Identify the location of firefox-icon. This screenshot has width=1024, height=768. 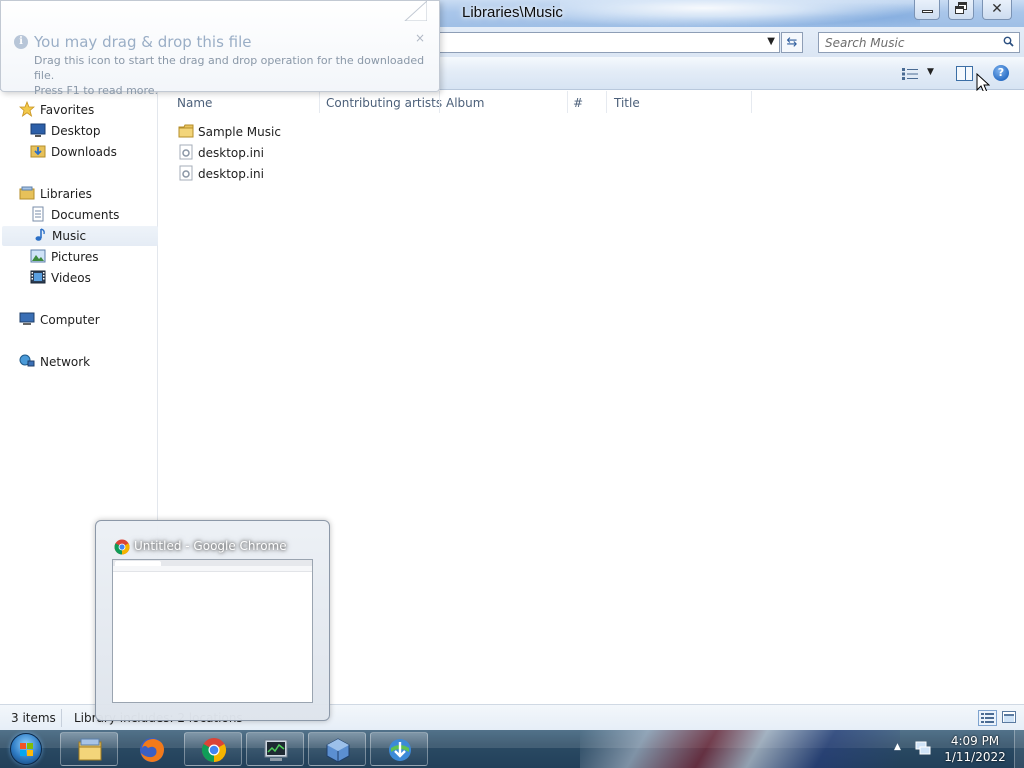
(152, 750).